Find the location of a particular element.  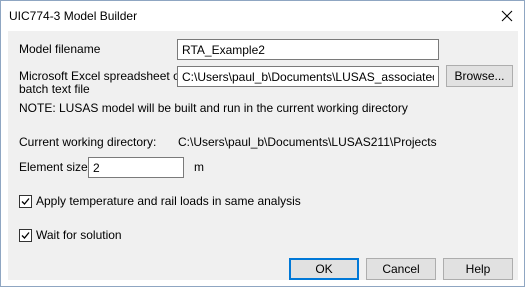

ok-button: OK is located at coordinates (324, 269).